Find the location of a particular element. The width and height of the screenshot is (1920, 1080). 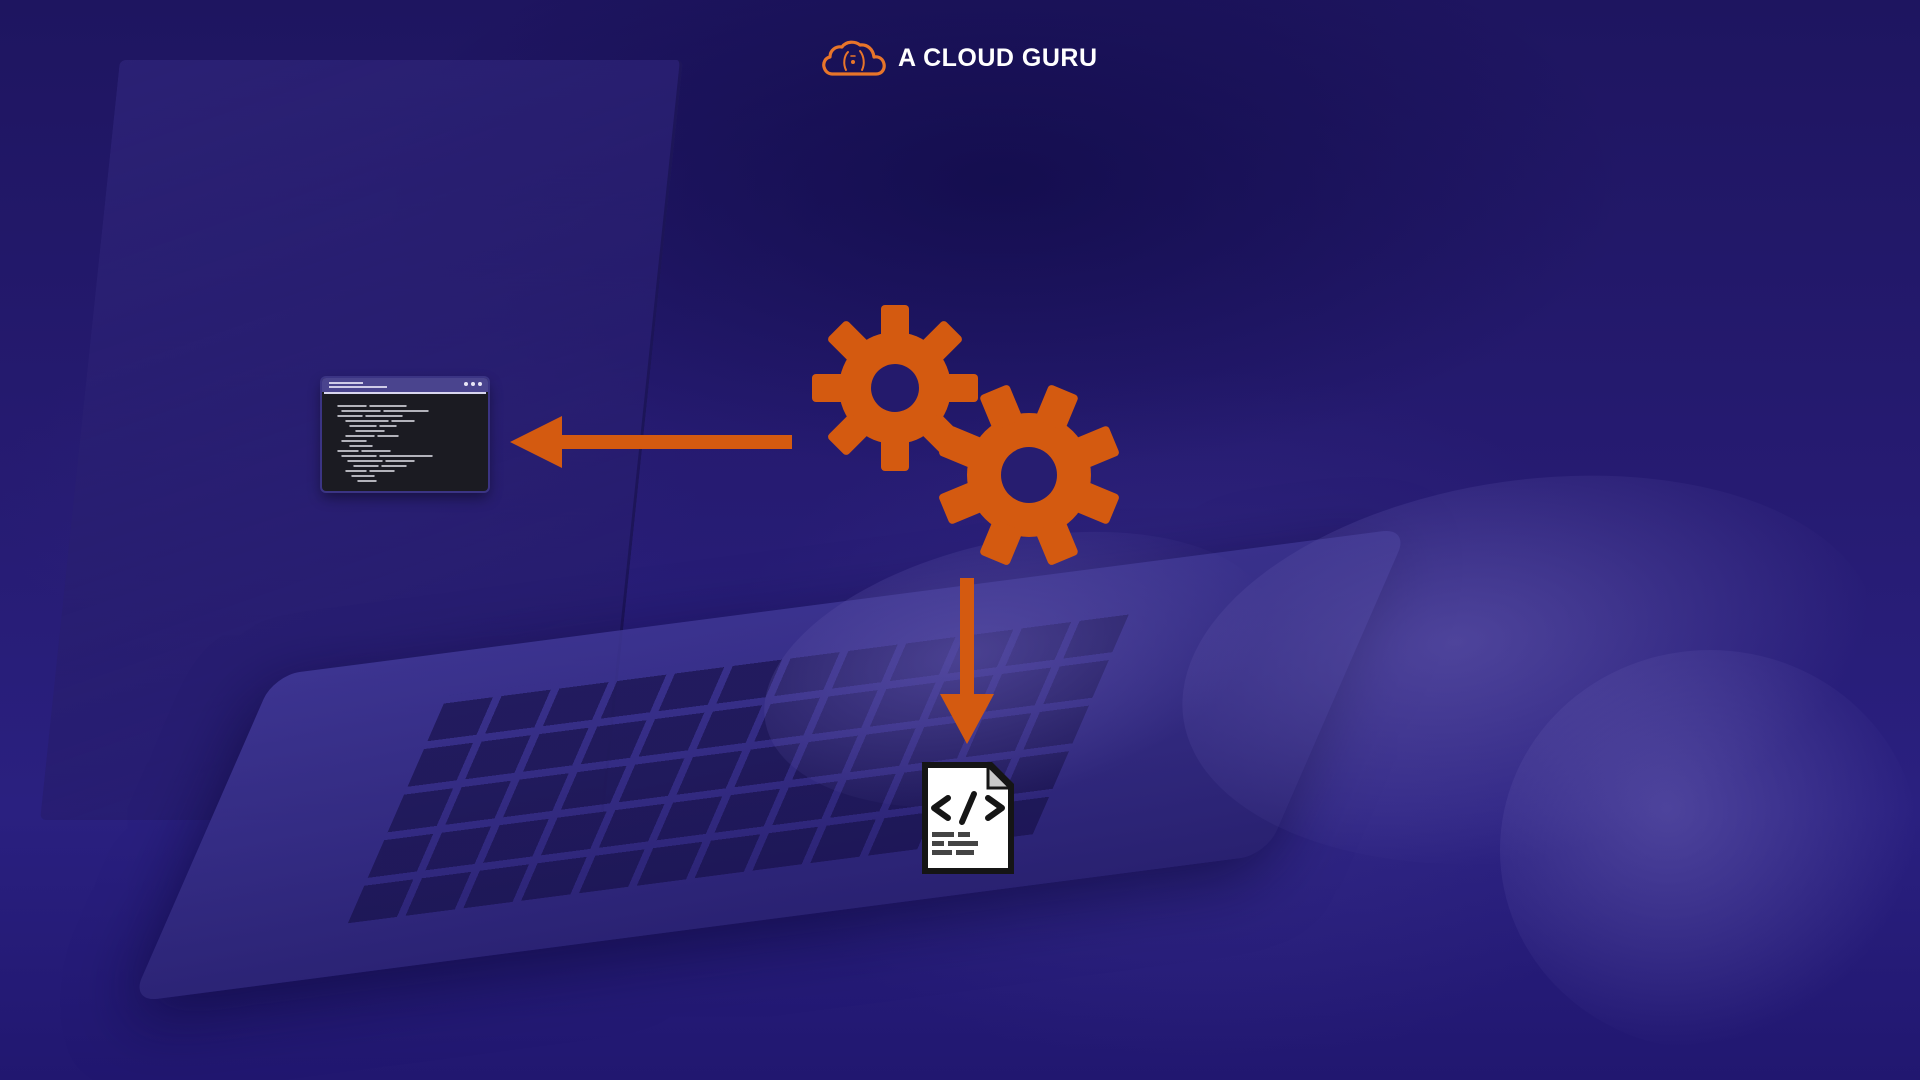

terminal-divider is located at coordinates (405, 393).